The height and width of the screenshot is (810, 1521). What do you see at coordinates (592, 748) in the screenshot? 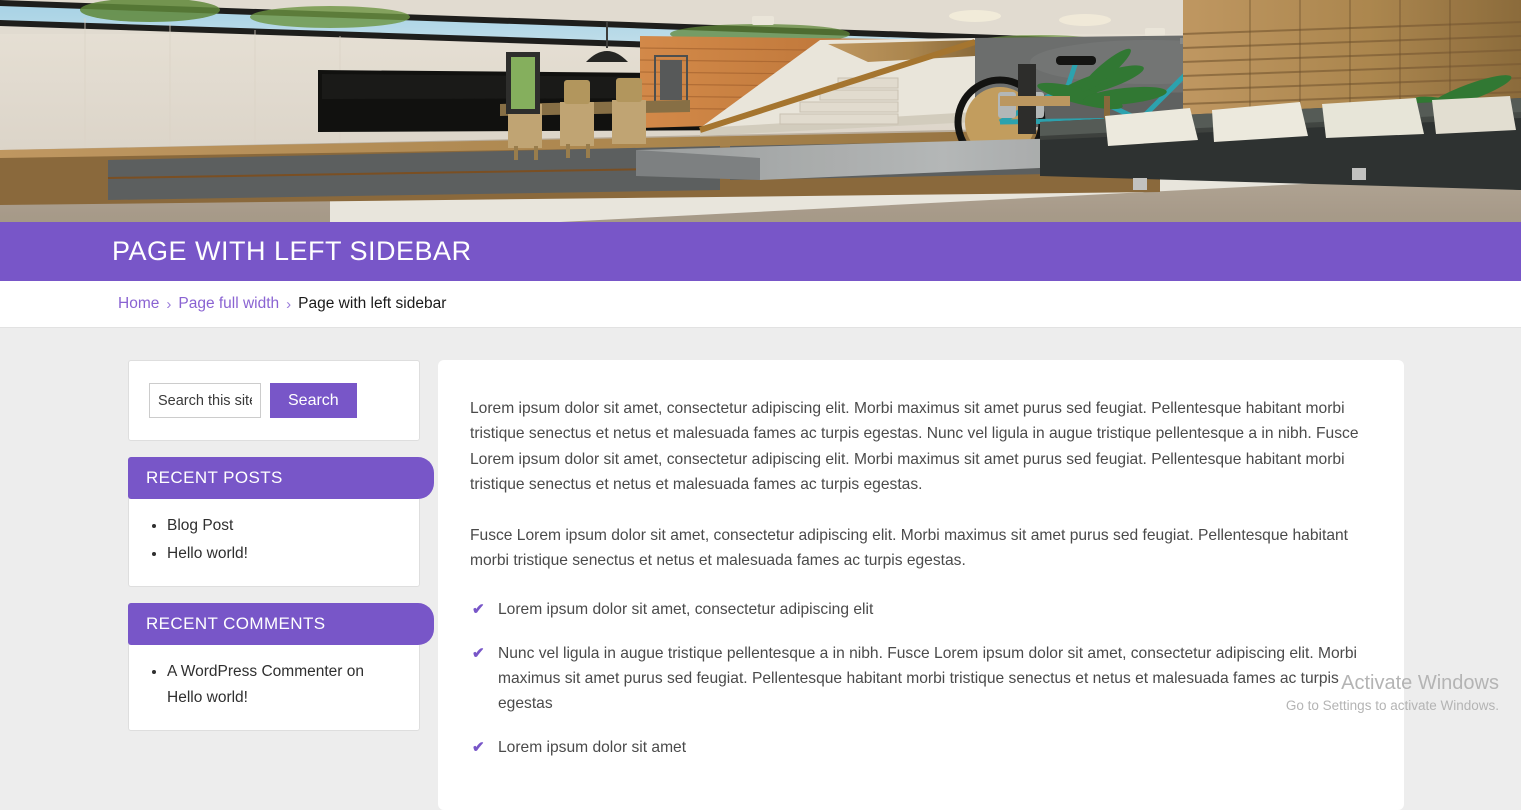
I see `check-item-text: Lorem ipsum dolor sit amet` at bounding box center [592, 748].